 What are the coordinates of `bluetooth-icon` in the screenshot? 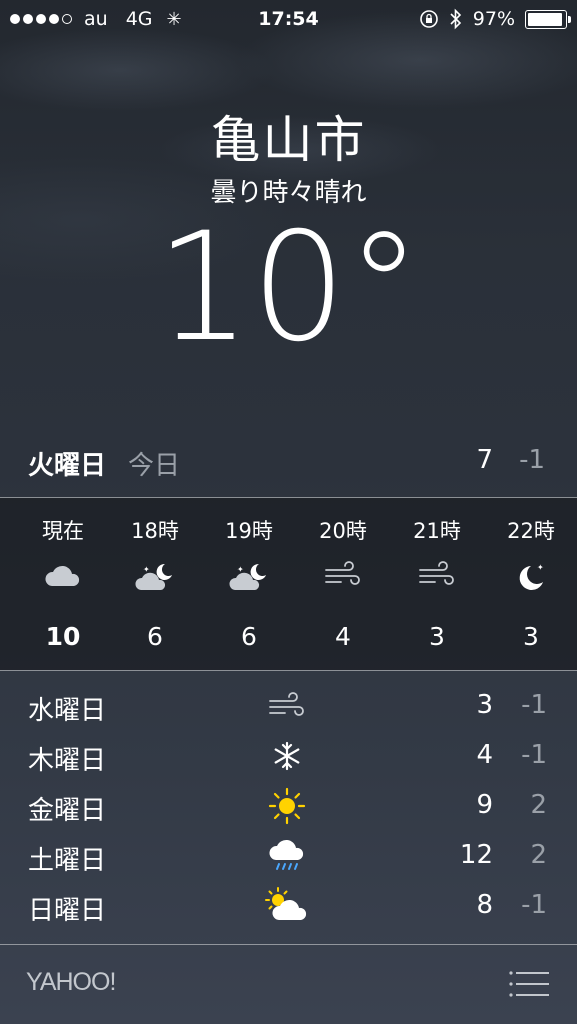 It's located at (455, 19).